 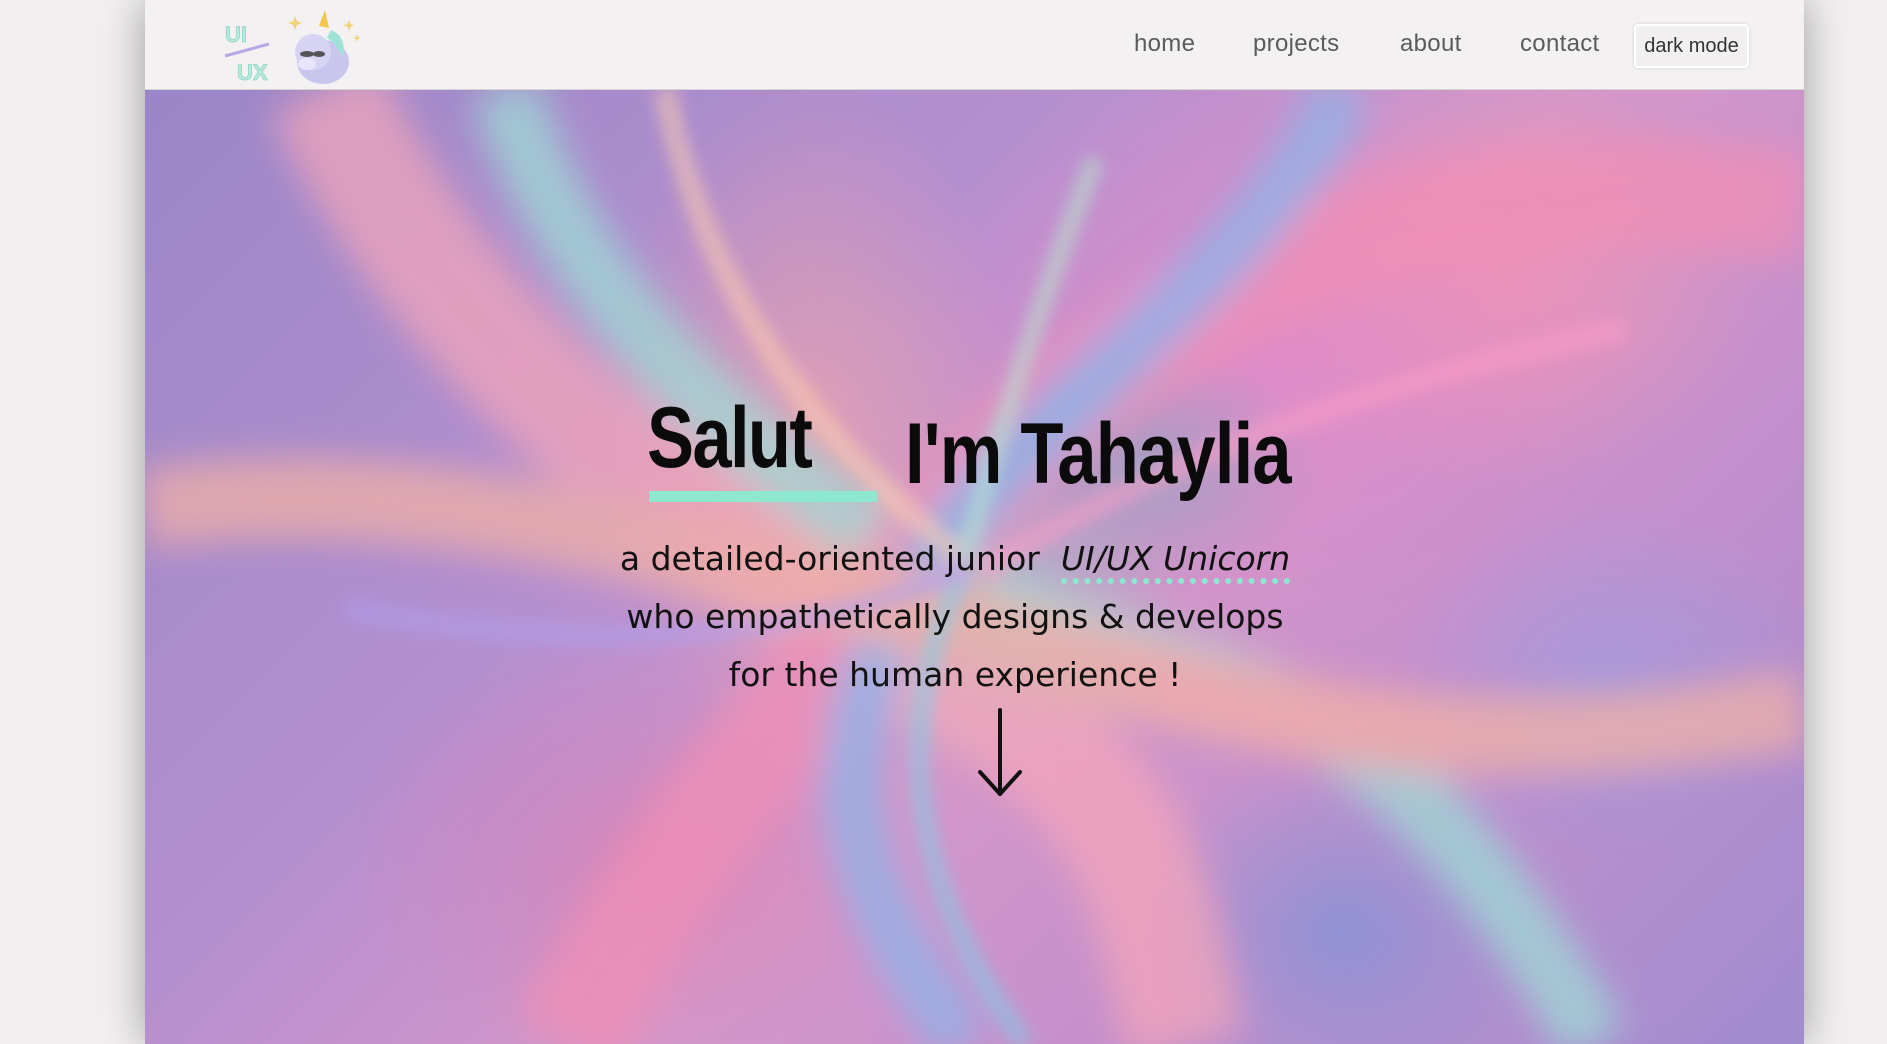 I want to click on svg-text: UI, so click(x=236, y=34).